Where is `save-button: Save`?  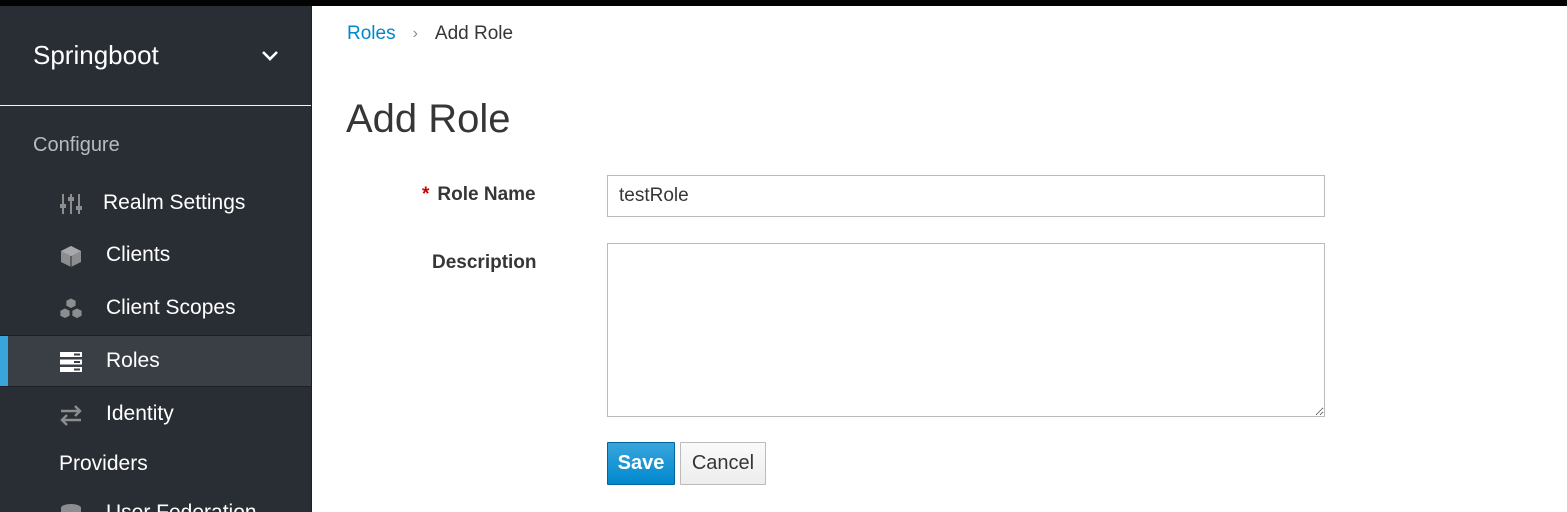 save-button: Save is located at coordinates (641, 463).